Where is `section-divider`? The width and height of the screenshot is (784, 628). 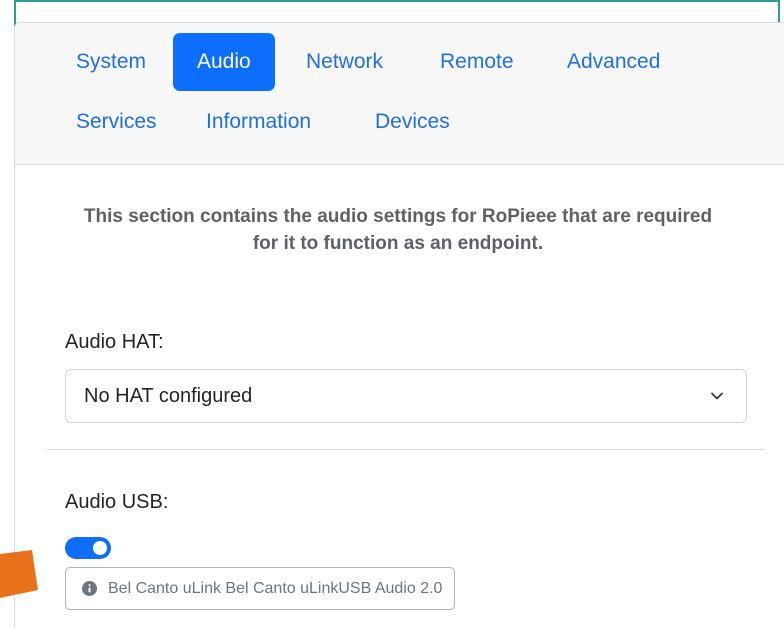
section-divider is located at coordinates (406, 449).